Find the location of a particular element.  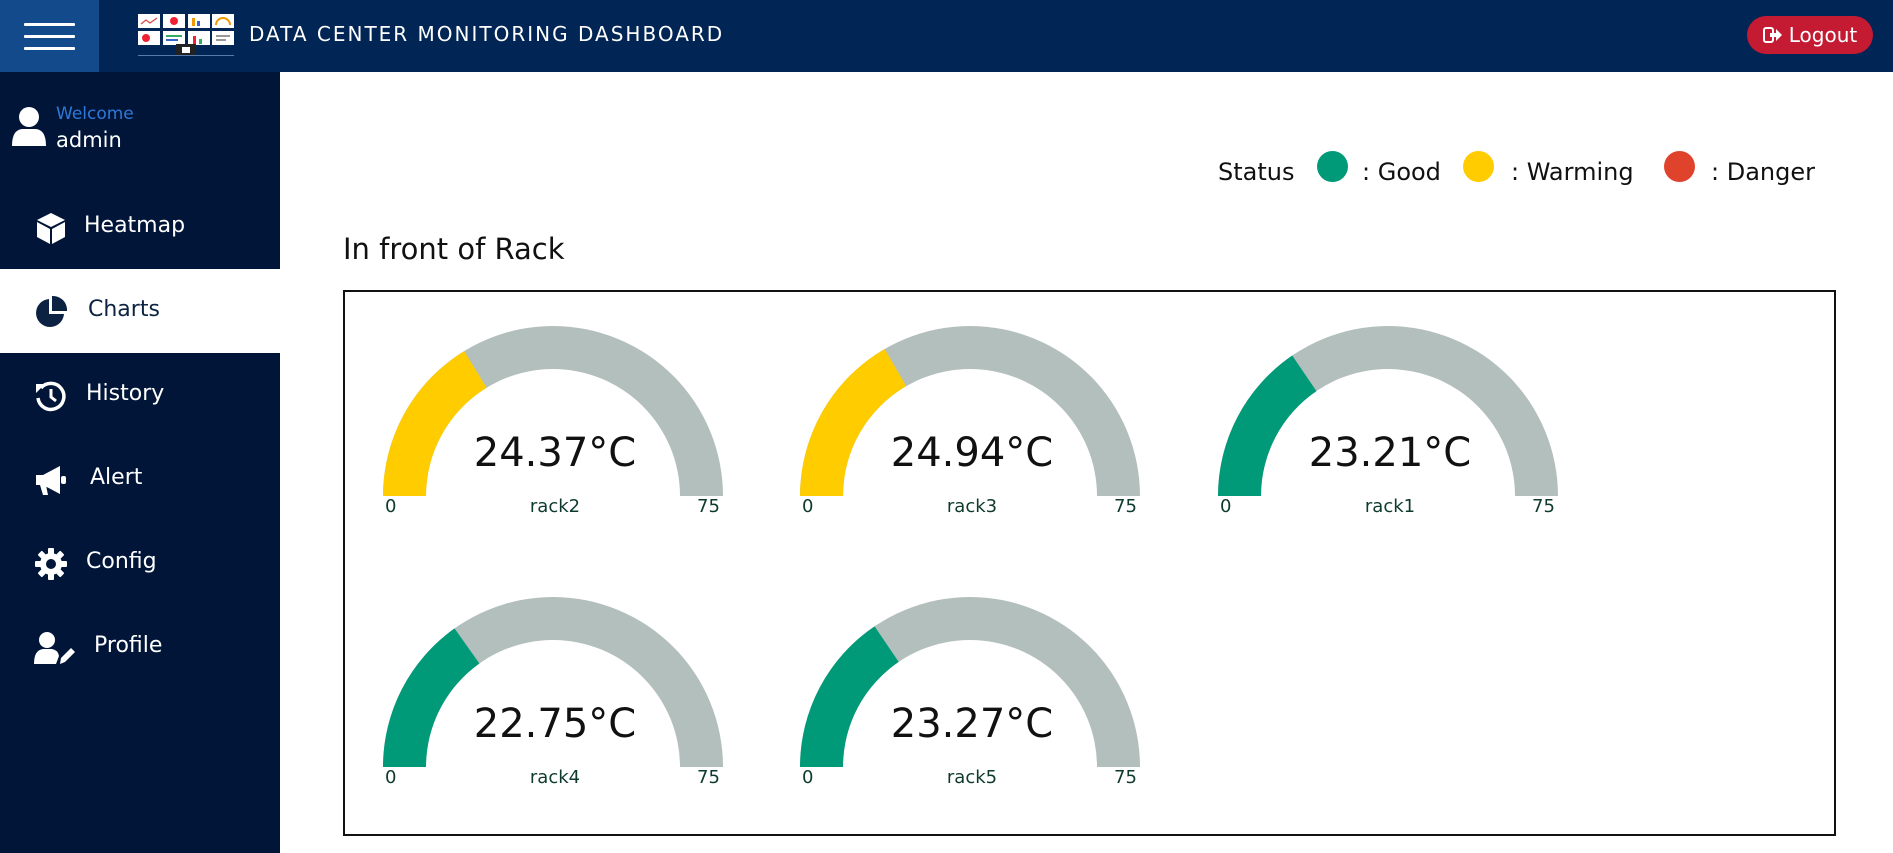

pie-chart-icon is located at coordinates (52, 311).